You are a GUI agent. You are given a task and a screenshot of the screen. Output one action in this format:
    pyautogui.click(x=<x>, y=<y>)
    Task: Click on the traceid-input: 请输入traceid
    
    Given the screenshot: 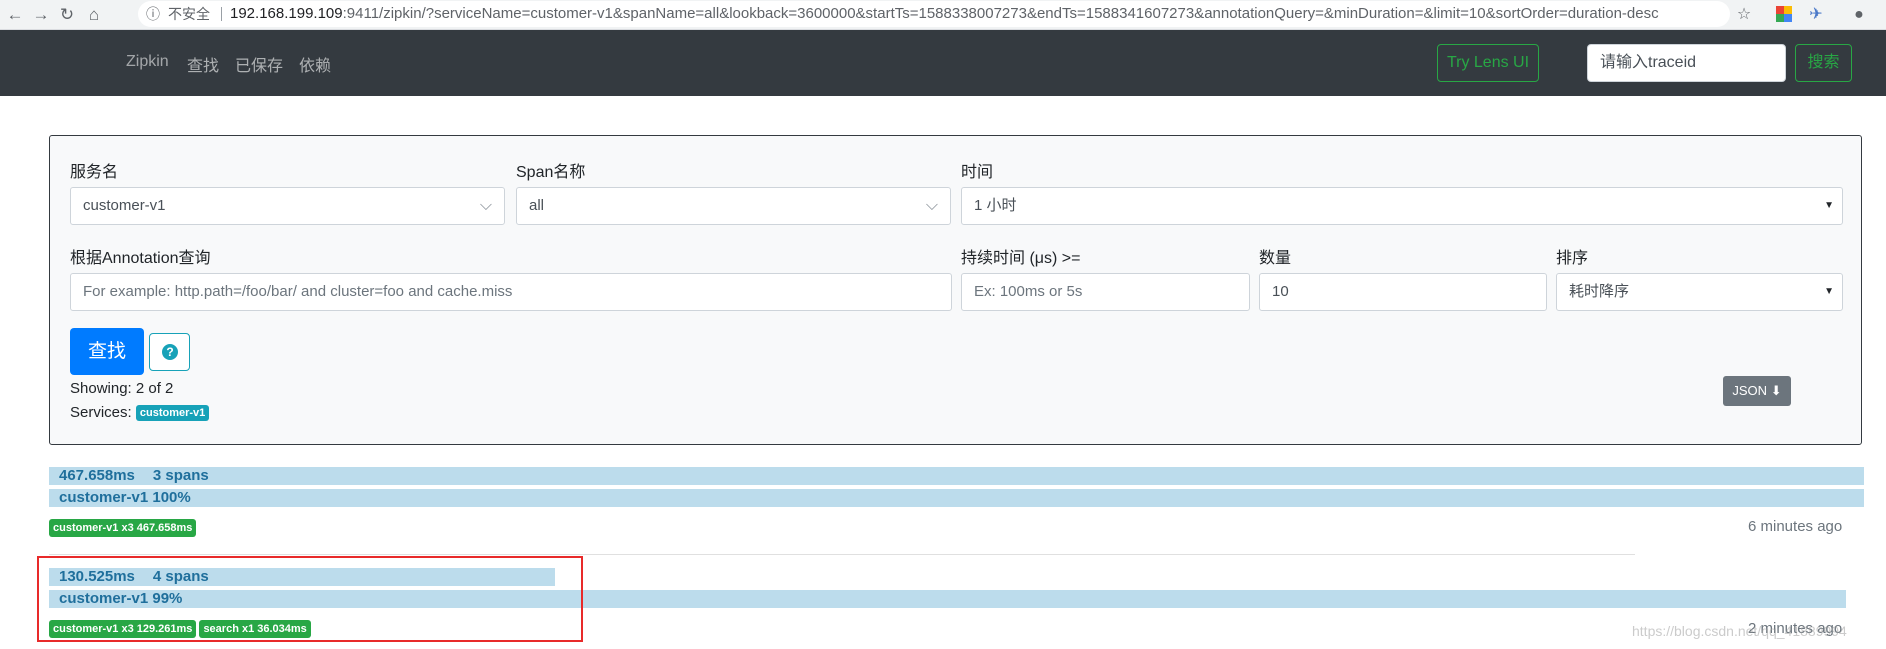 What is the action you would take?
    pyautogui.click(x=1686, y=63)
    